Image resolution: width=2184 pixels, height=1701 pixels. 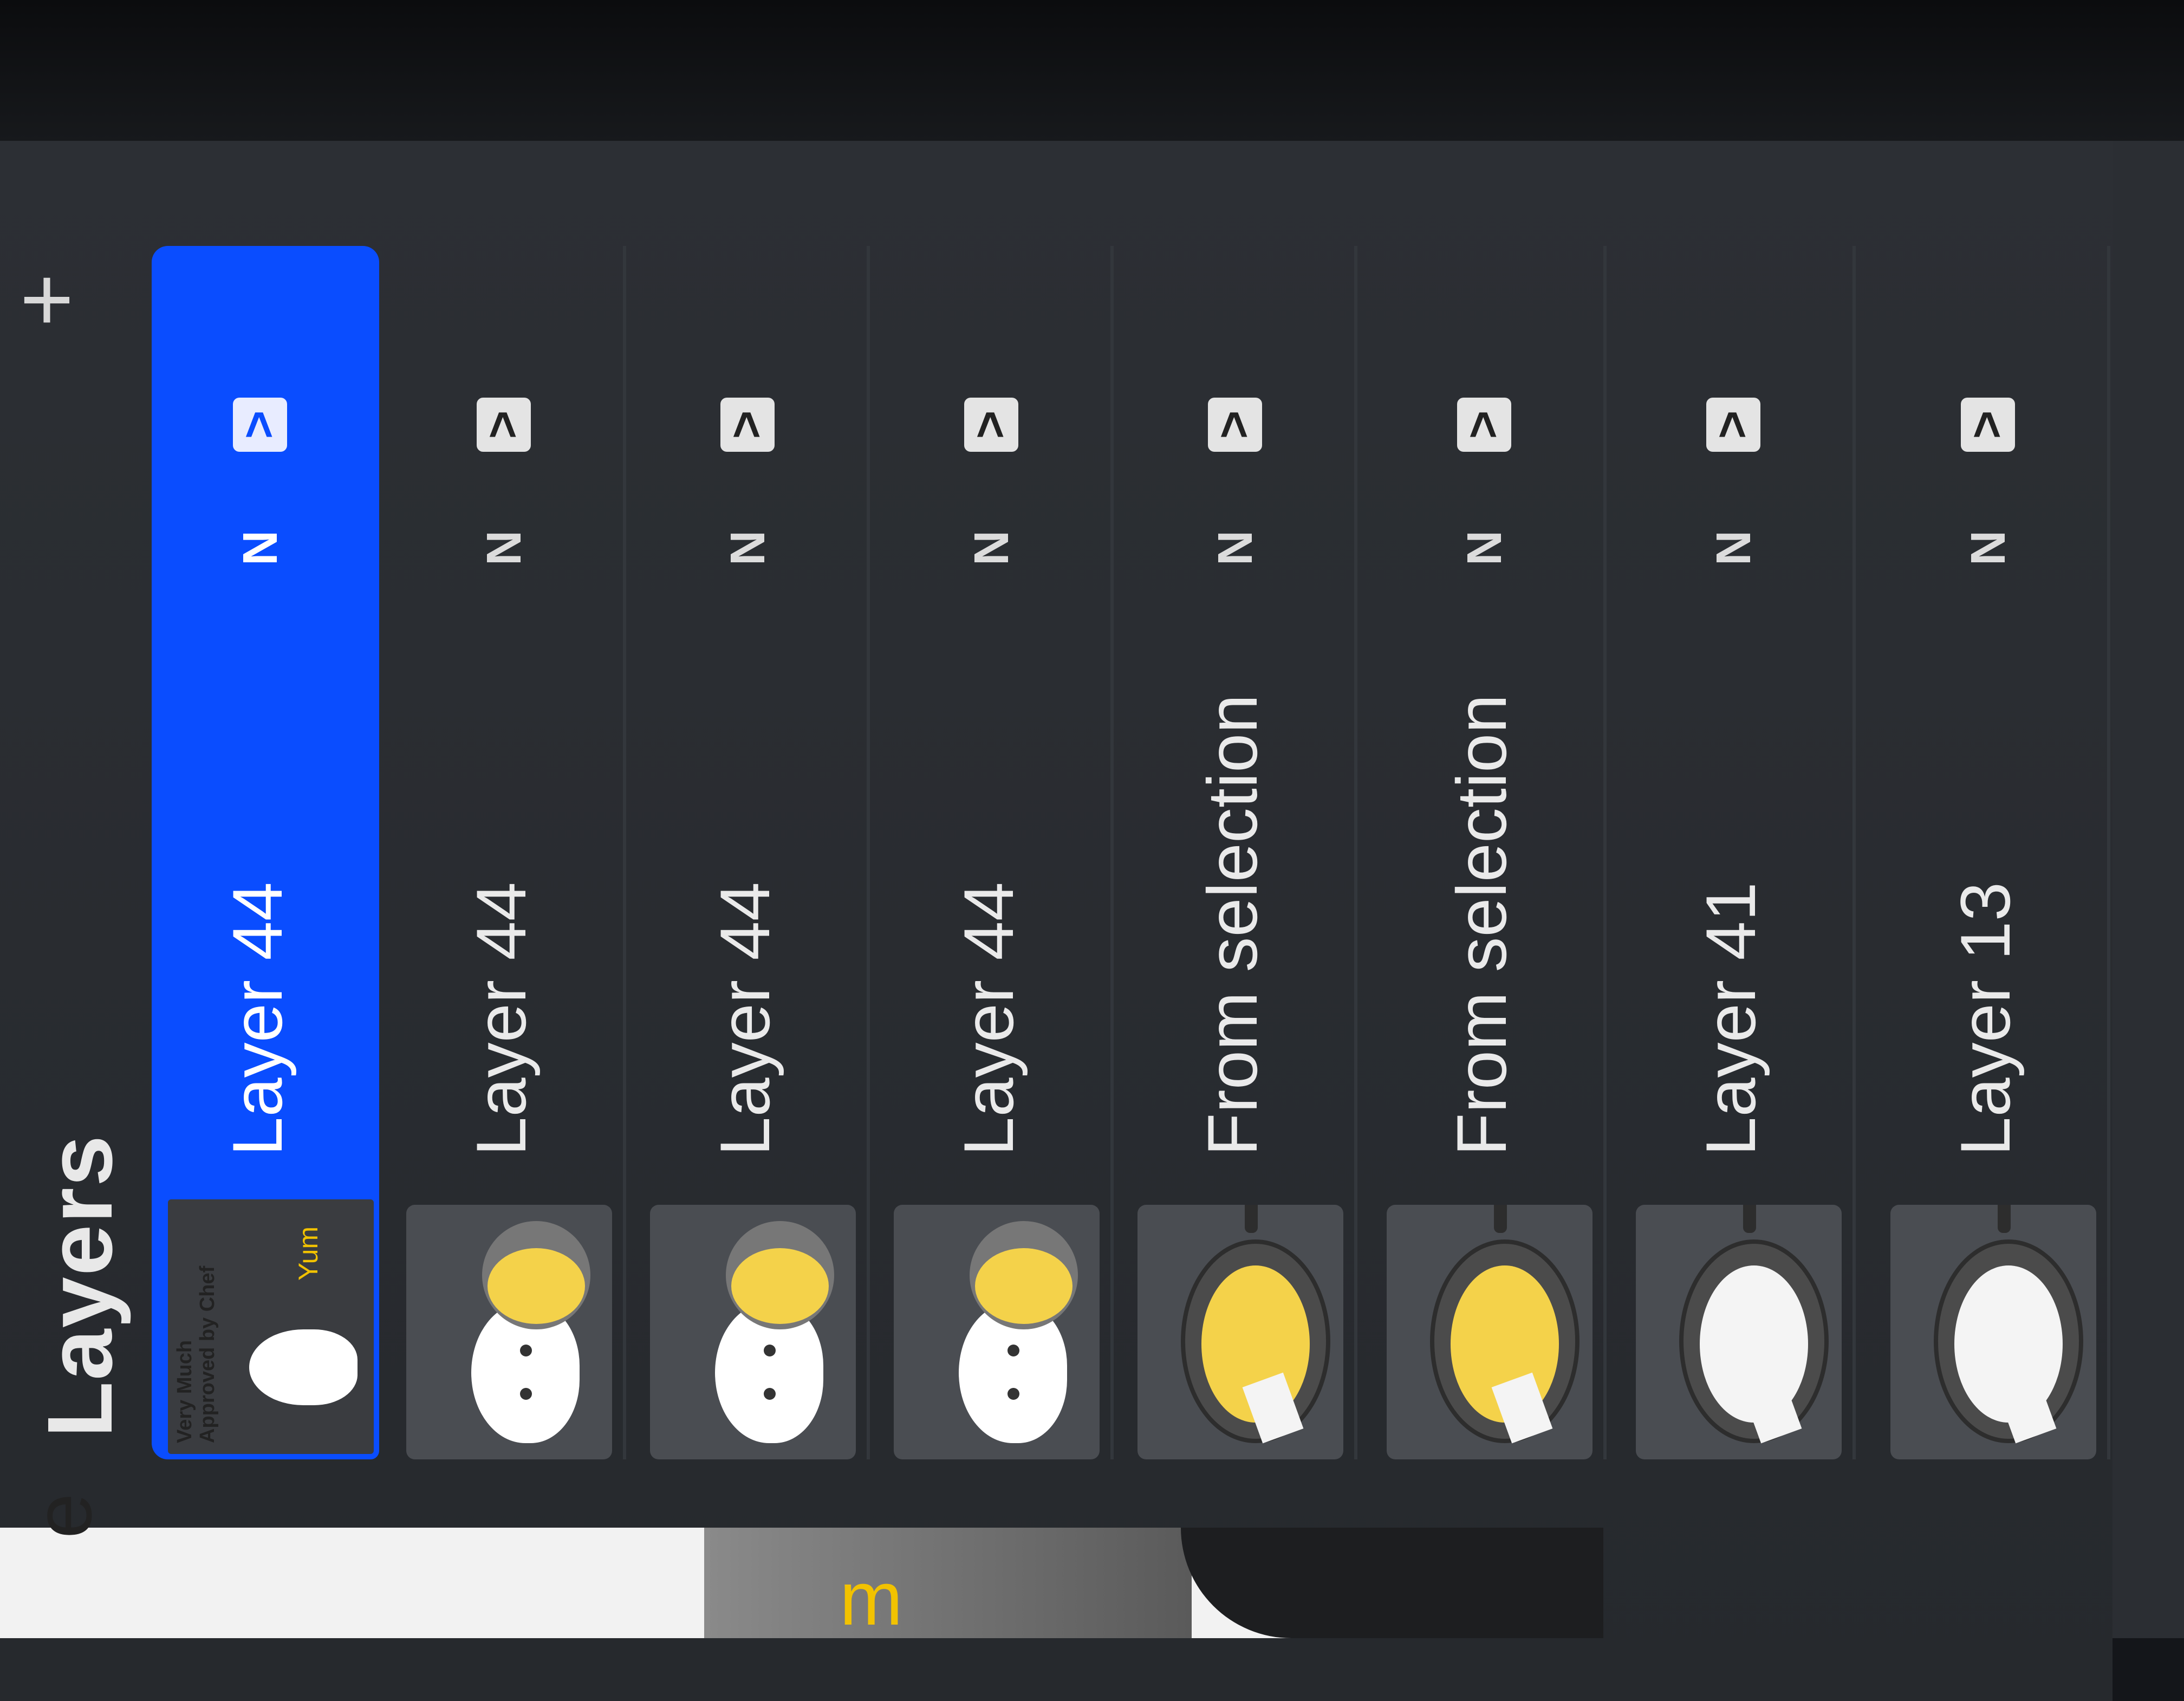 I want to click on cat-illustration, so click(x=303, y=1367).